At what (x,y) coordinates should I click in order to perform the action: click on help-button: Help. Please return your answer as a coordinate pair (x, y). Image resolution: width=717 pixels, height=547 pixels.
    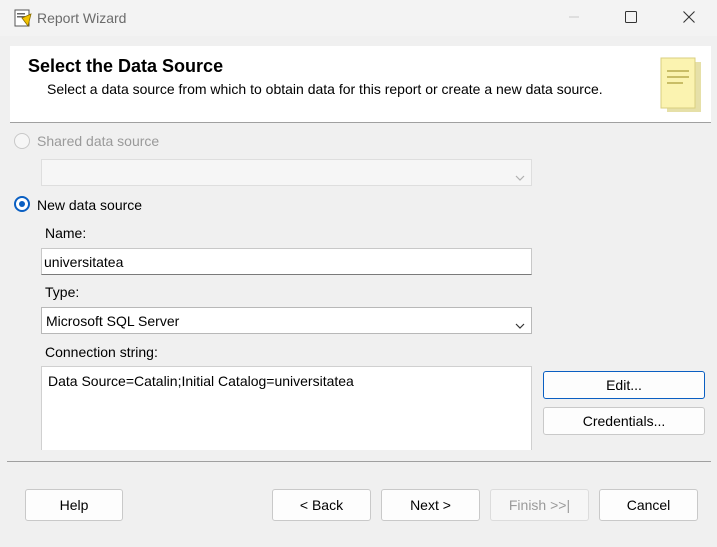
    Looking at the image, I should click on (74, 505).